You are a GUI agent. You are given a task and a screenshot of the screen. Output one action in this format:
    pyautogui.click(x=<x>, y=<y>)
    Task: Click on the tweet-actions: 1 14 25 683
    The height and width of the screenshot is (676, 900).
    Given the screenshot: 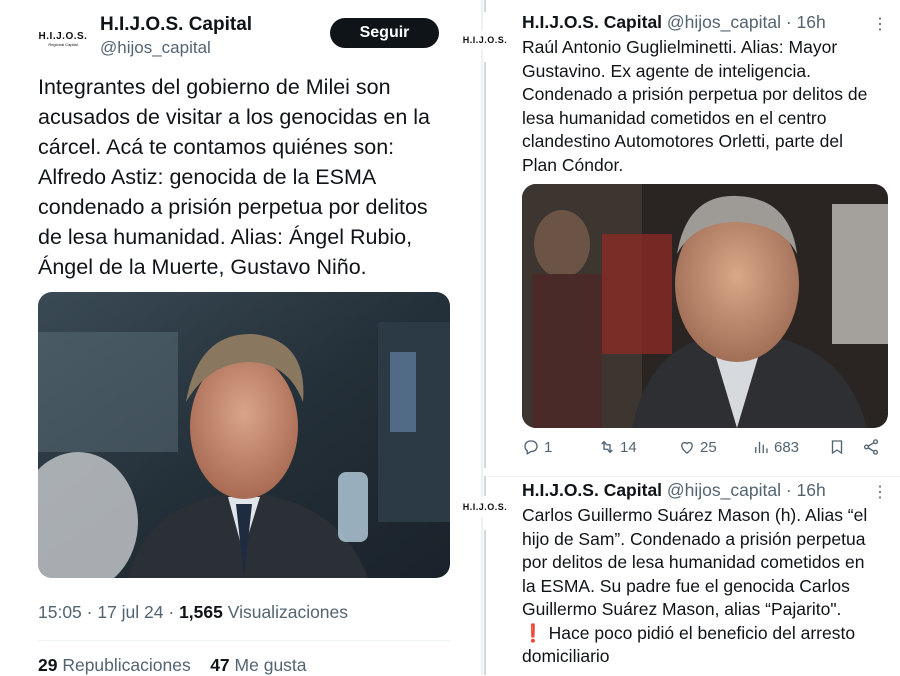 What is the action you would take?
    pyautogui.click(x=707, y=450)
    